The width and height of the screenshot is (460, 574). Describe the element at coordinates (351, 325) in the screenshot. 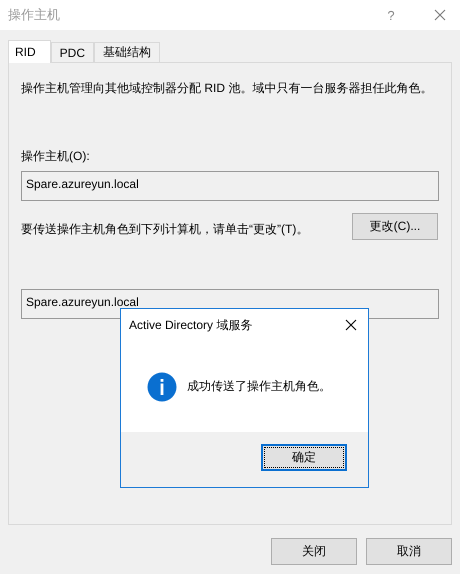

I see `close-icon` at that location.